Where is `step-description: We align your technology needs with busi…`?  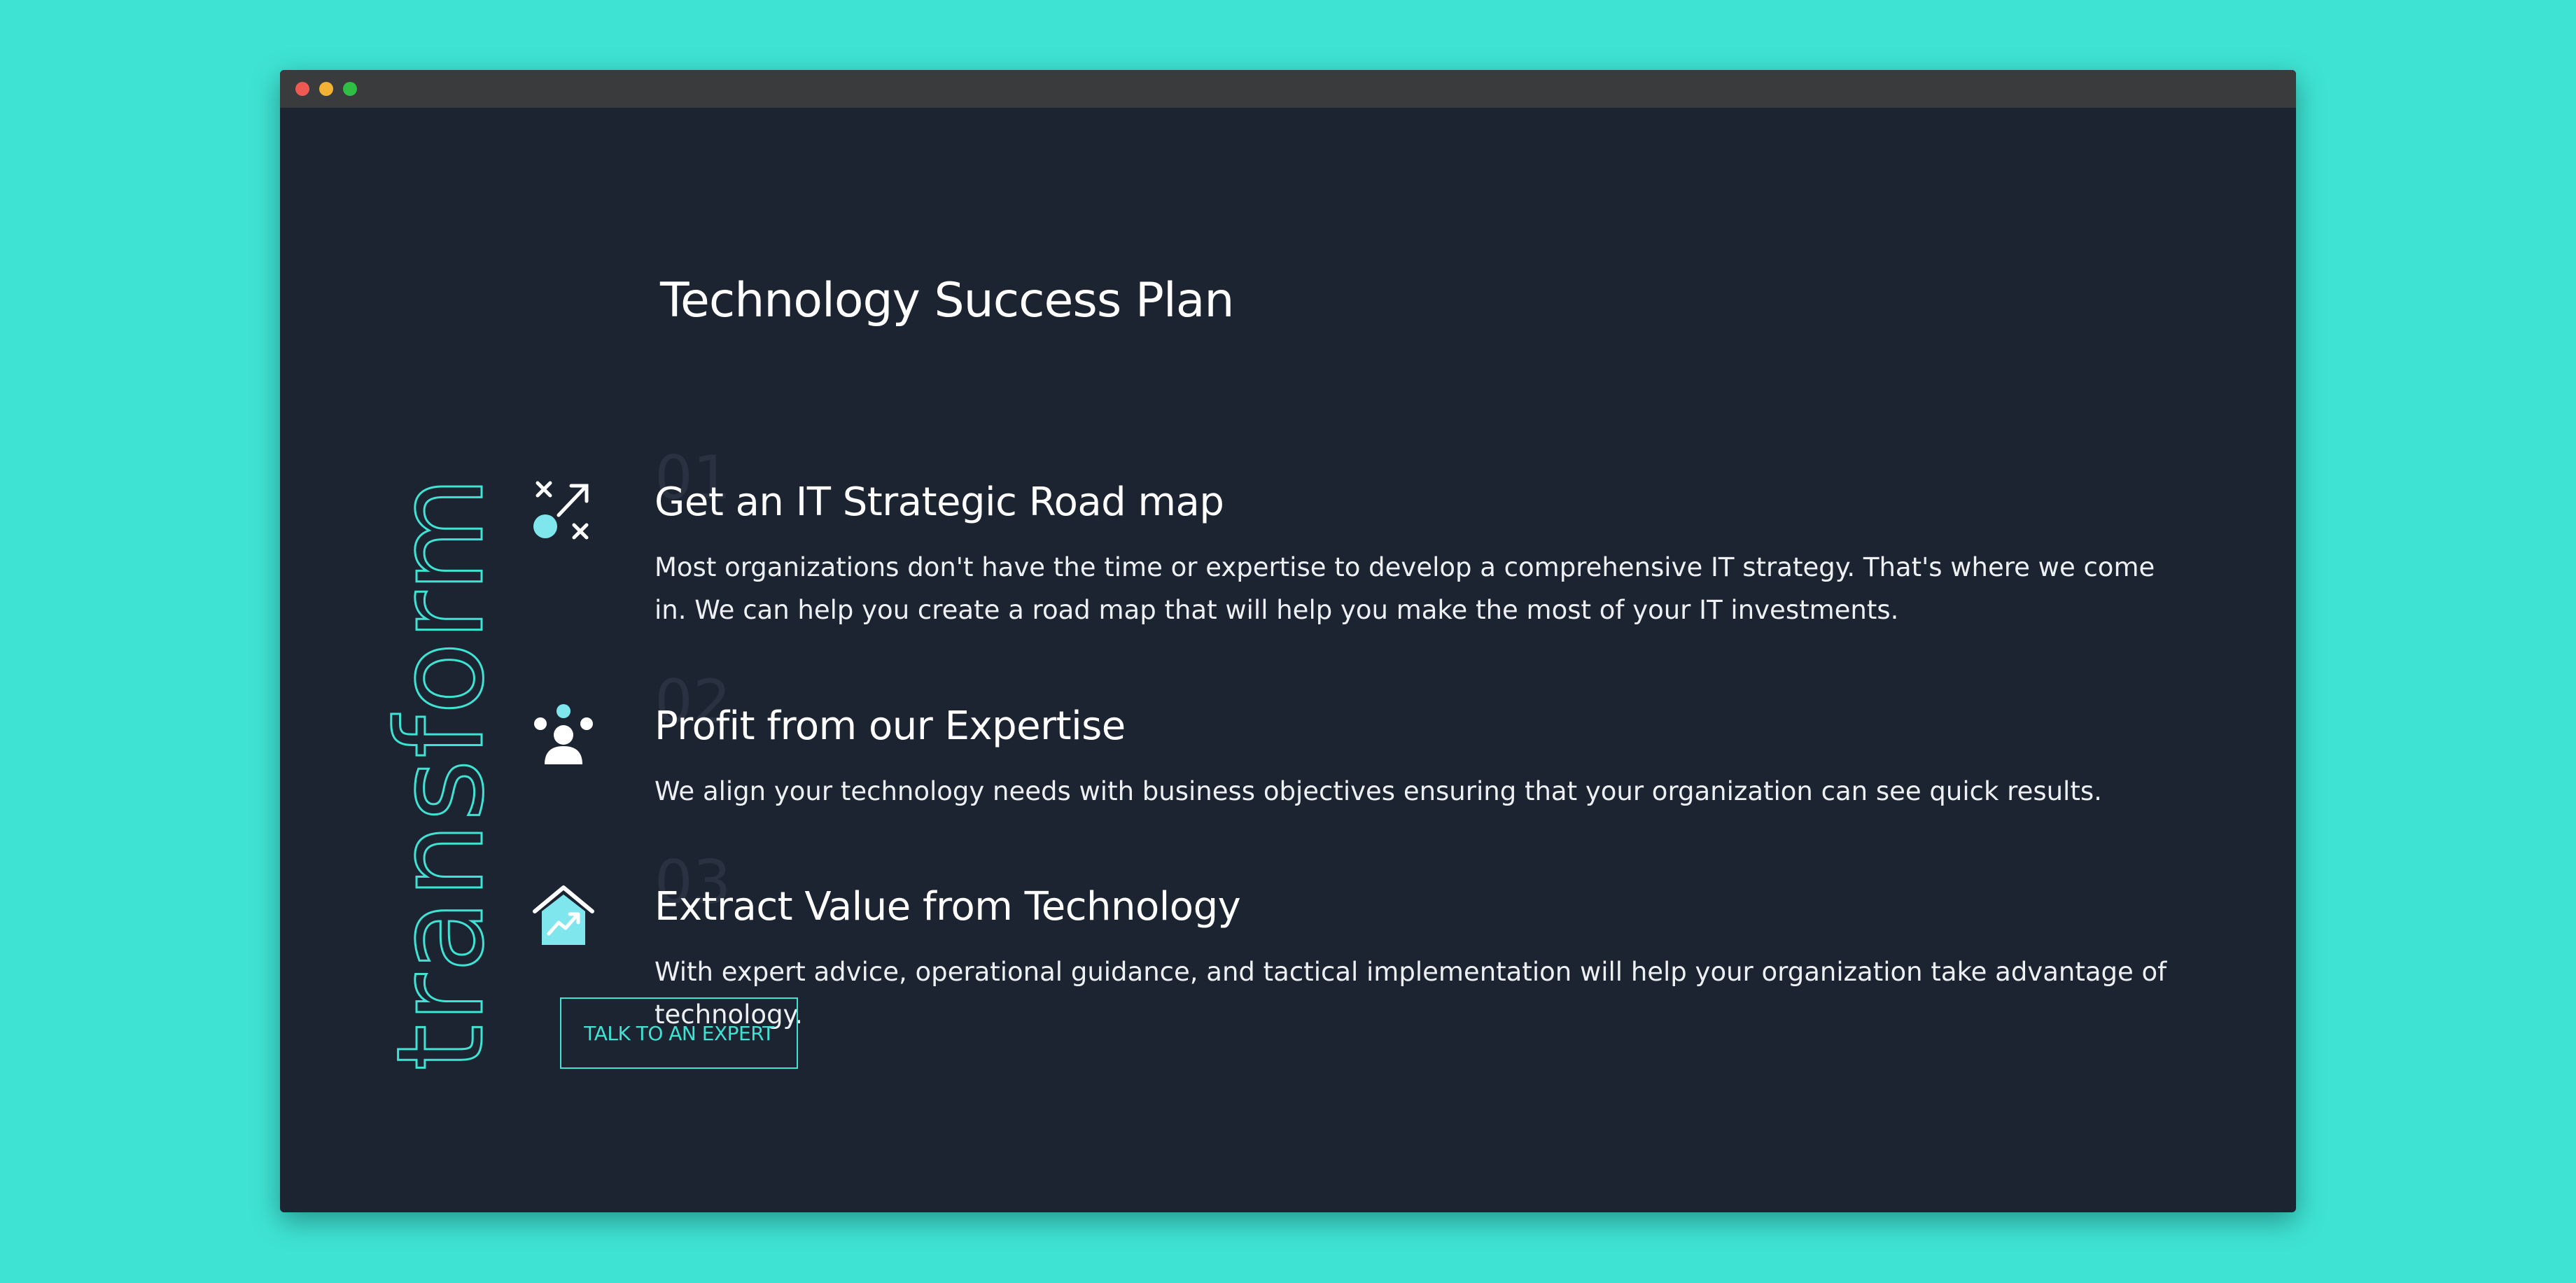 step-description: We align your technology needs with busi… is located at coordinates (1378, 791).